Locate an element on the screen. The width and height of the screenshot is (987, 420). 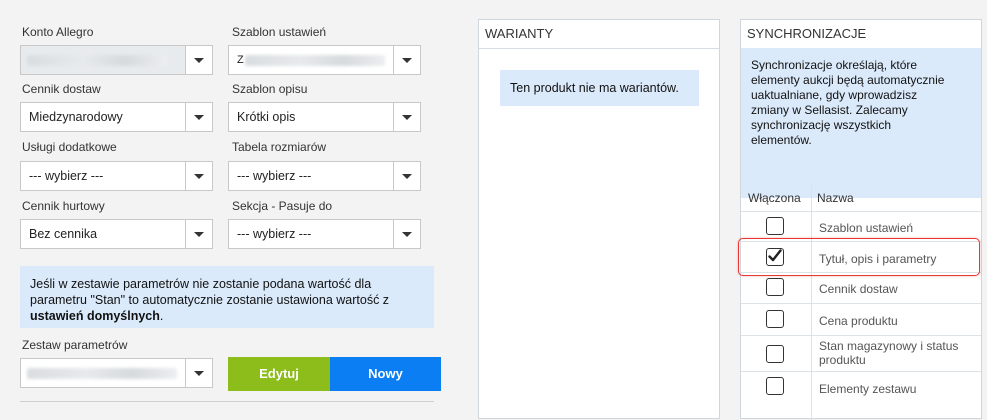
info-bold-text: ustawień domyślnych is located at coordinates (95, 316).